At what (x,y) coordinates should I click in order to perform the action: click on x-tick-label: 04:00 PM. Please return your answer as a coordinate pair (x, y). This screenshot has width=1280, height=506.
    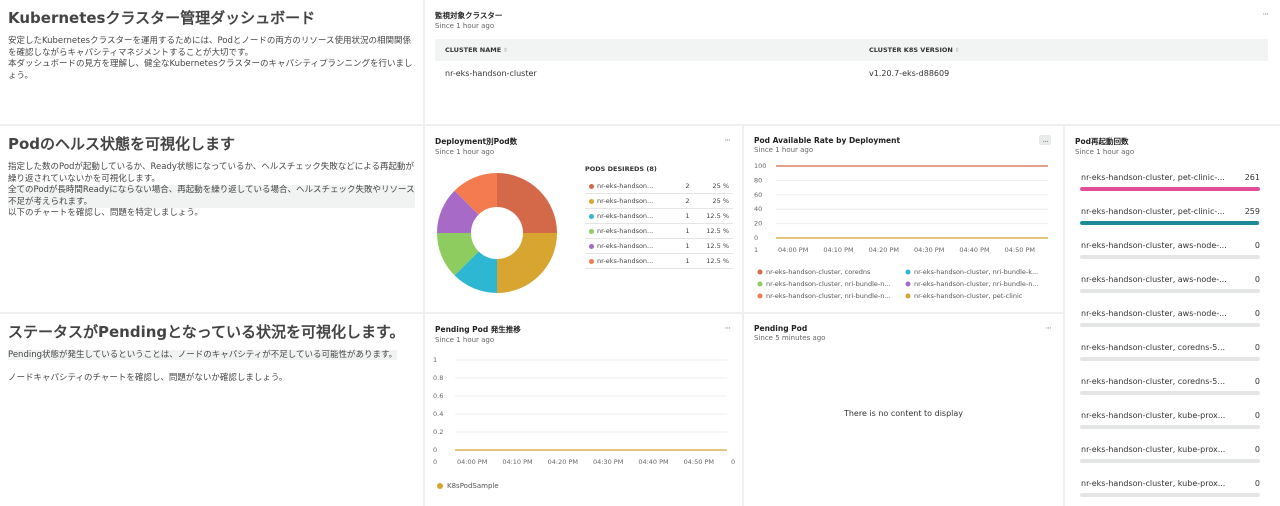
    Looking at the image, I should click on (472, 462).